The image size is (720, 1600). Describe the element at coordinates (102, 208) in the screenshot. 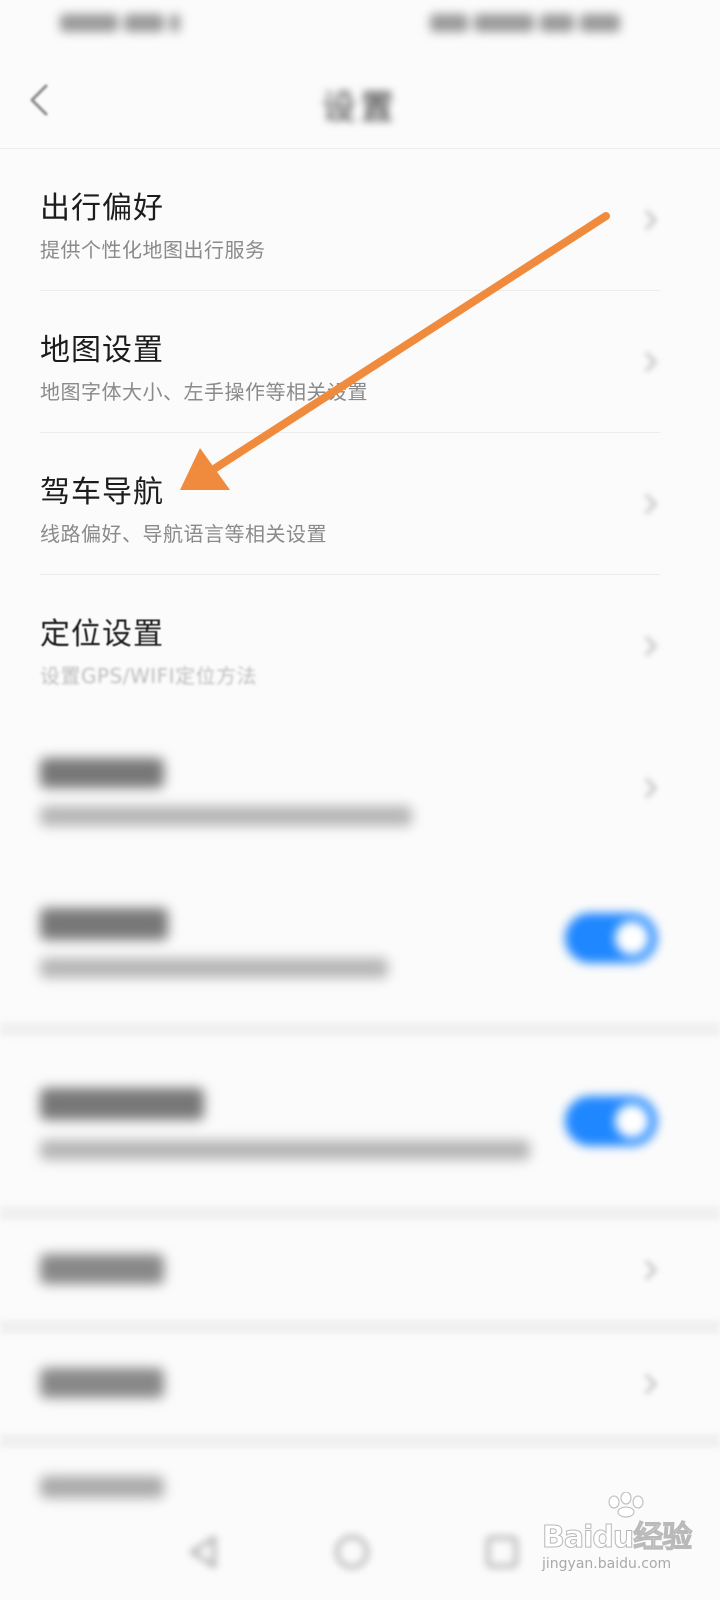

I see `setting-title: 出行偏好` at that location.